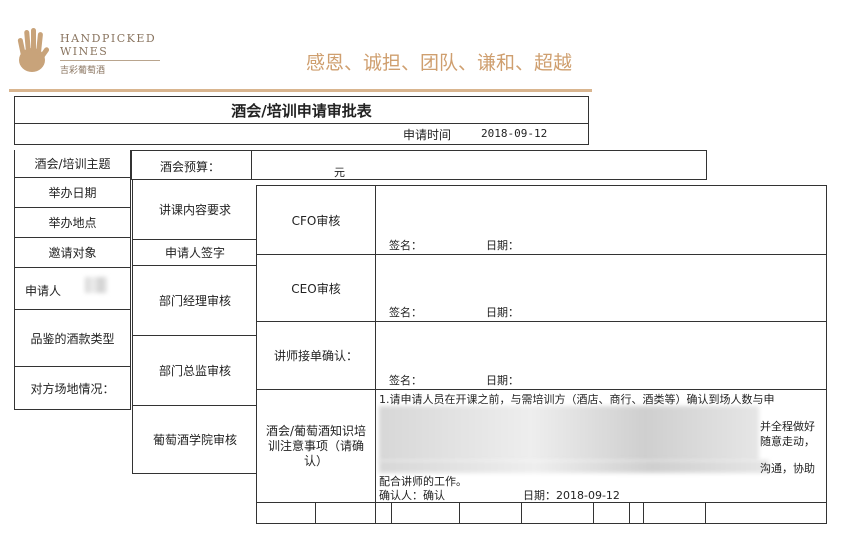 The width and height of the screenshot is (842, 552). What do you see at coordinates (419, 165) in the screenshot?
I see `budget-row: 酒会预算： 元` at bounding box center [419, 165].